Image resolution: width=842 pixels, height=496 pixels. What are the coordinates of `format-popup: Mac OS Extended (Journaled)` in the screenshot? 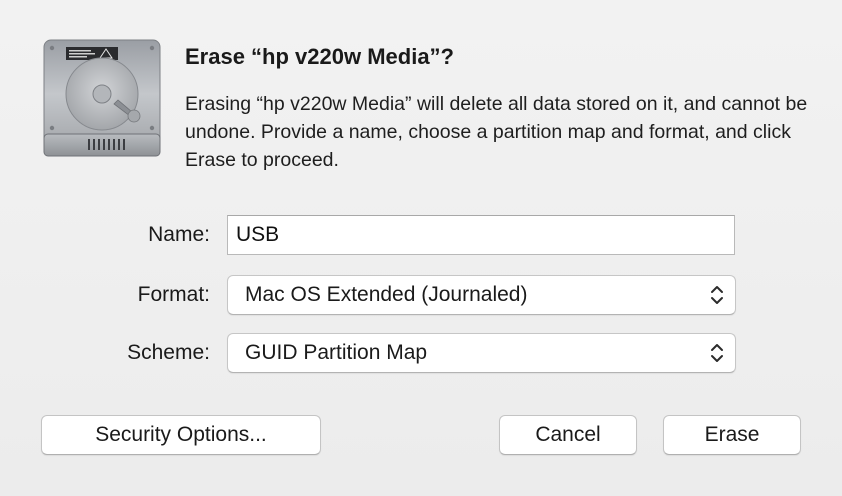 It's located at (481, 295).